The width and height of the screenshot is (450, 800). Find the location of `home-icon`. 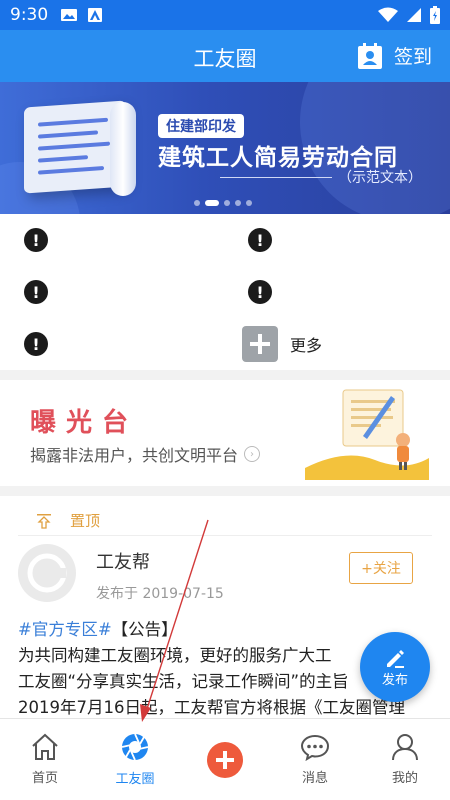

home-icon is located at coordinates (45, 746).